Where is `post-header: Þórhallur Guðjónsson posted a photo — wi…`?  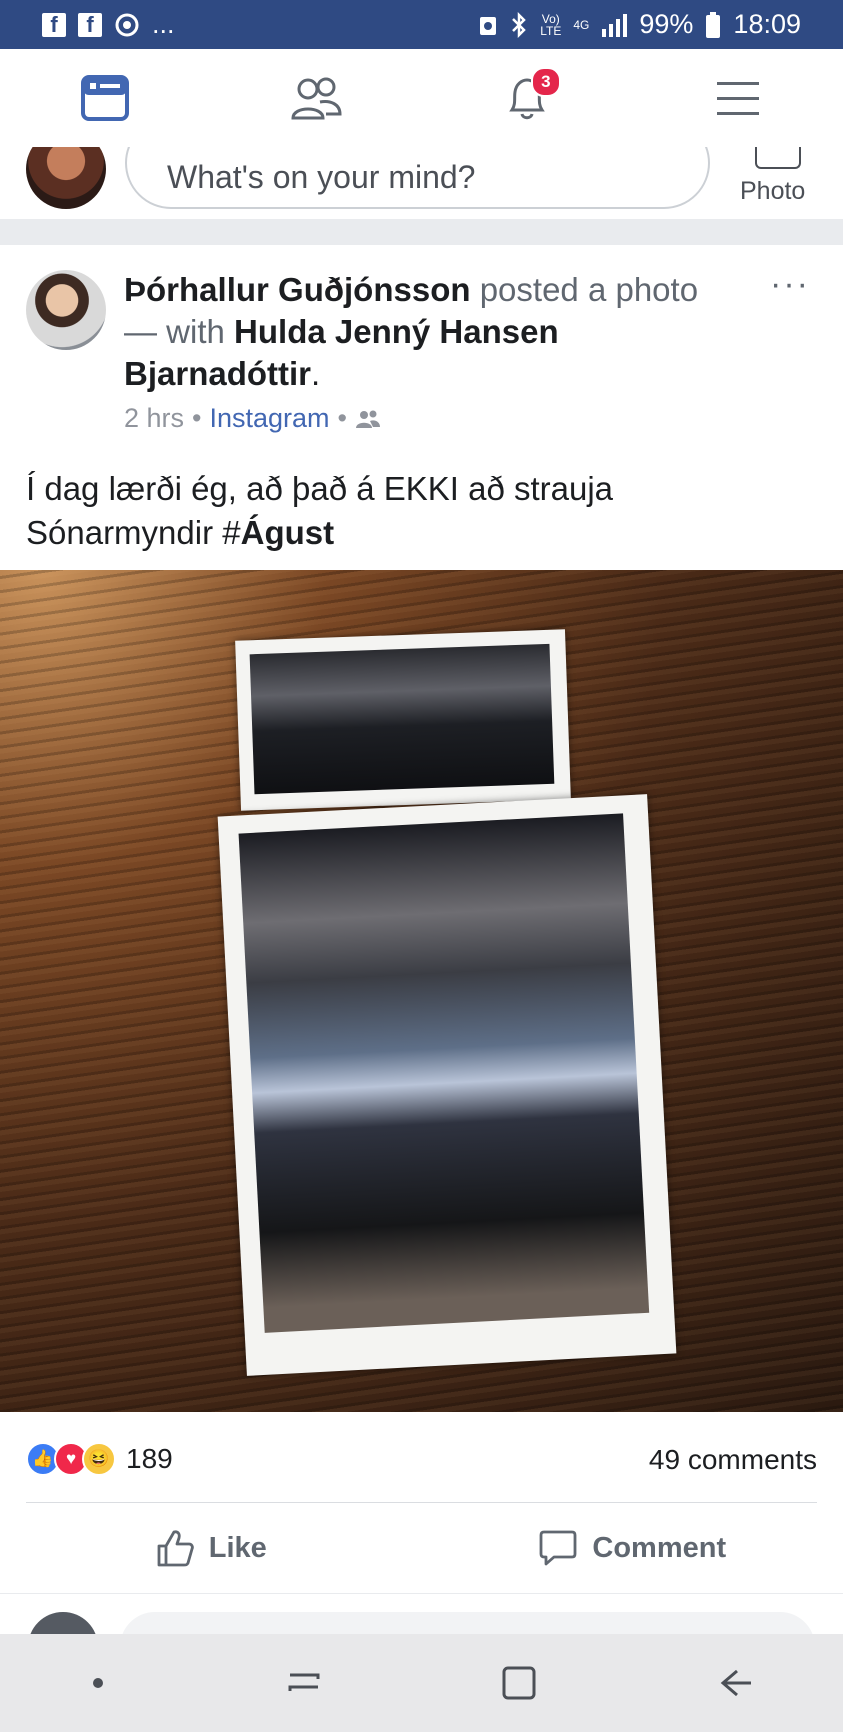 post-header: Þórhallur Guðjónsson posted a photo — wi… is located at coordinates (424, 332).